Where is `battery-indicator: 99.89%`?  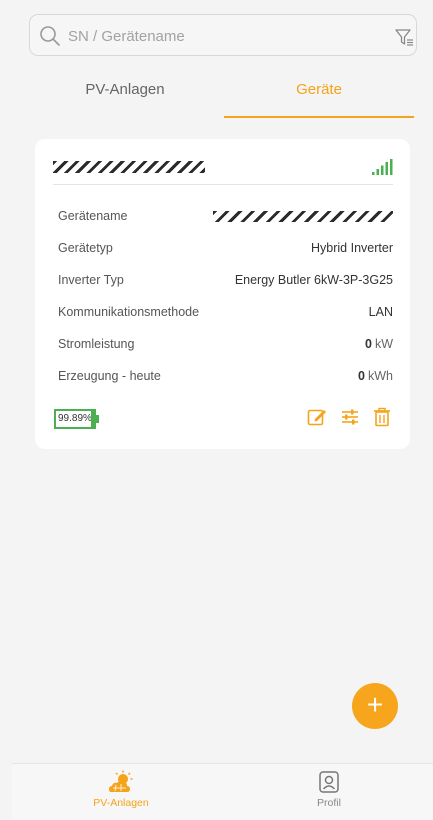 battery-indicator: 99.89% is located at coordinates (75, 419).